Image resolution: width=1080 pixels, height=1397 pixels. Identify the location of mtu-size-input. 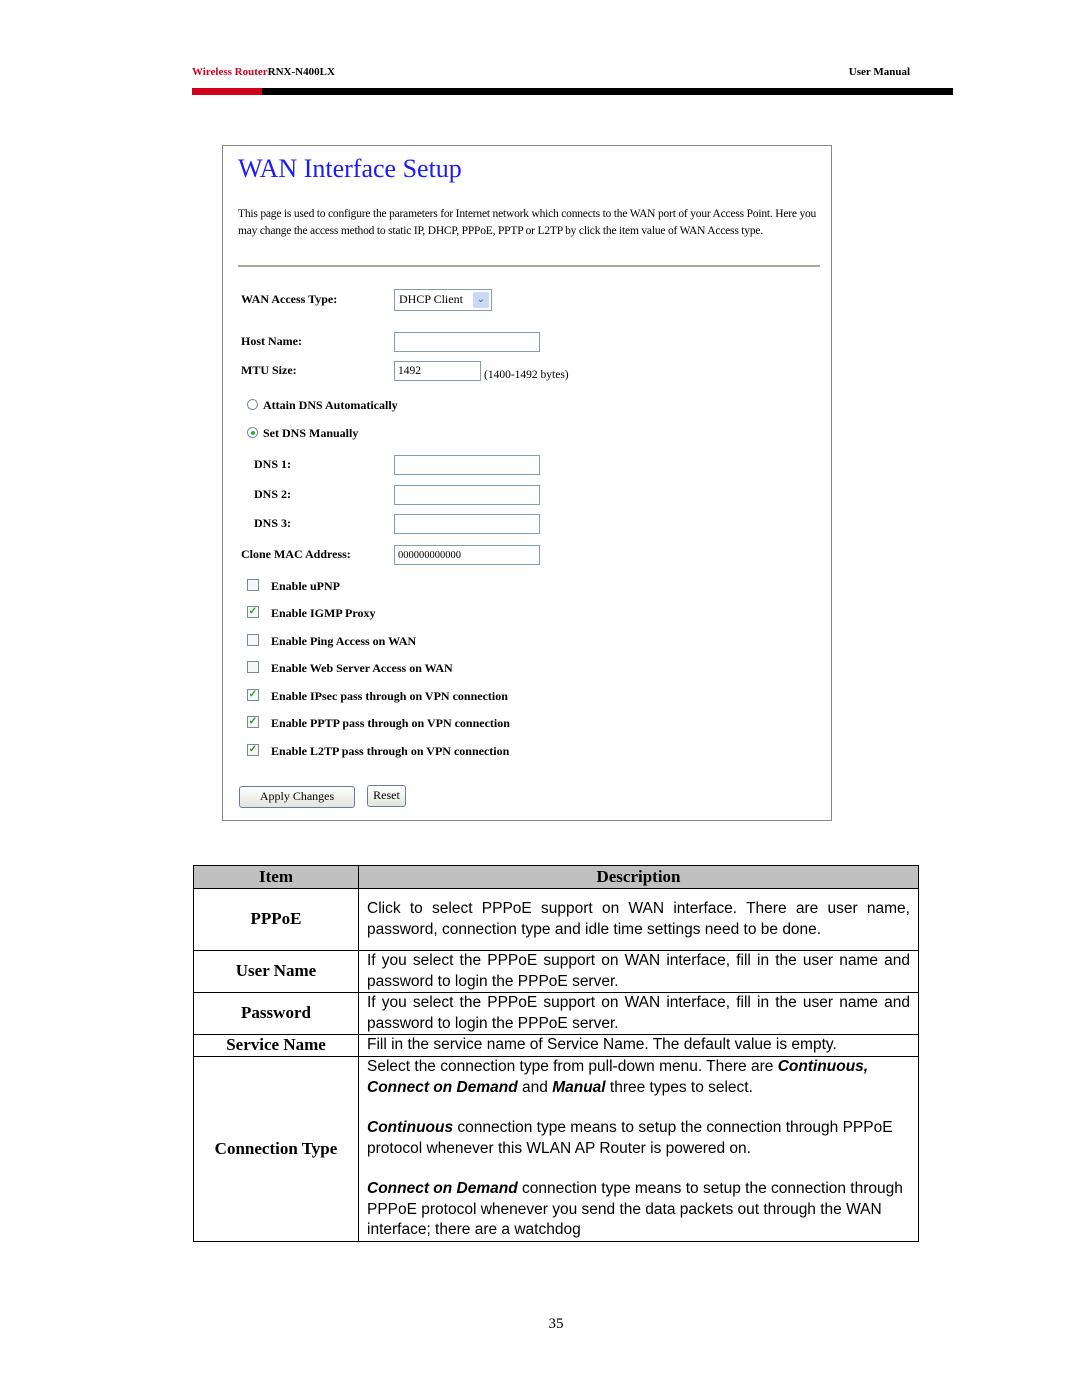
(437, 371).